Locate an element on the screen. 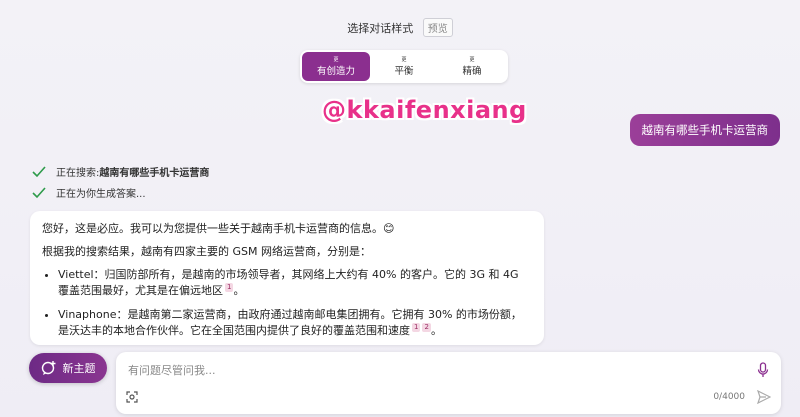 The height and width of the screenshot is (417, 800). search-query-text: 越南有哪些手机卡运营商 is located at coordinates (154, 173).